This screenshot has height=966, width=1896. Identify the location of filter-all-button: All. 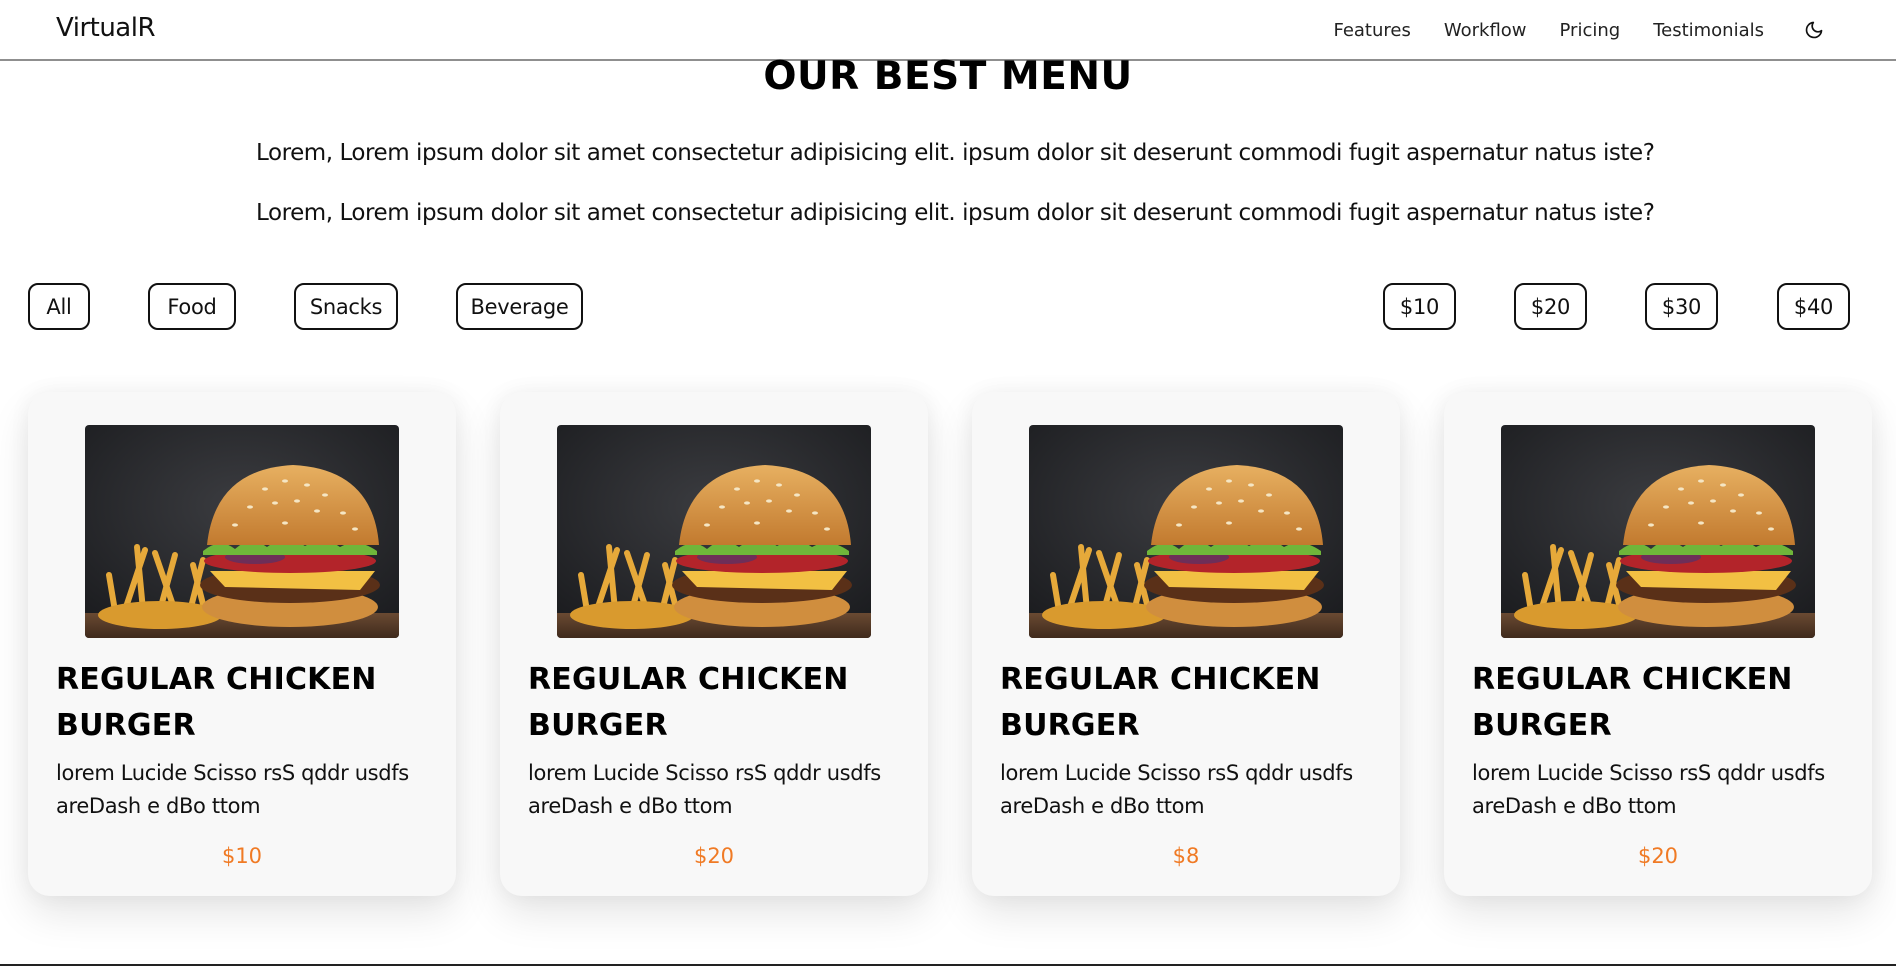
(59, 306).